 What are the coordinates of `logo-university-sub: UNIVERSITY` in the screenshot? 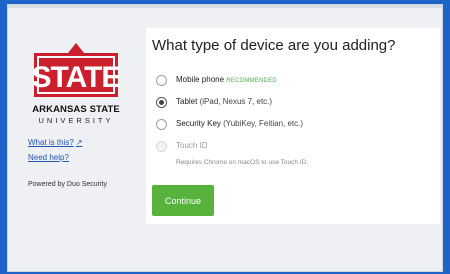 It's located at (76, 120).